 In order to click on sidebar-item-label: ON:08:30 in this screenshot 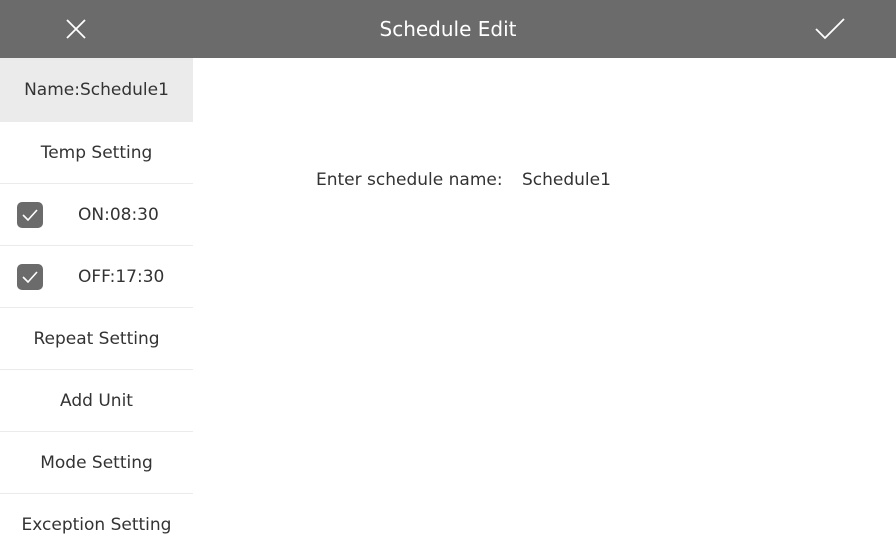, I will do `click(118, 214)`.